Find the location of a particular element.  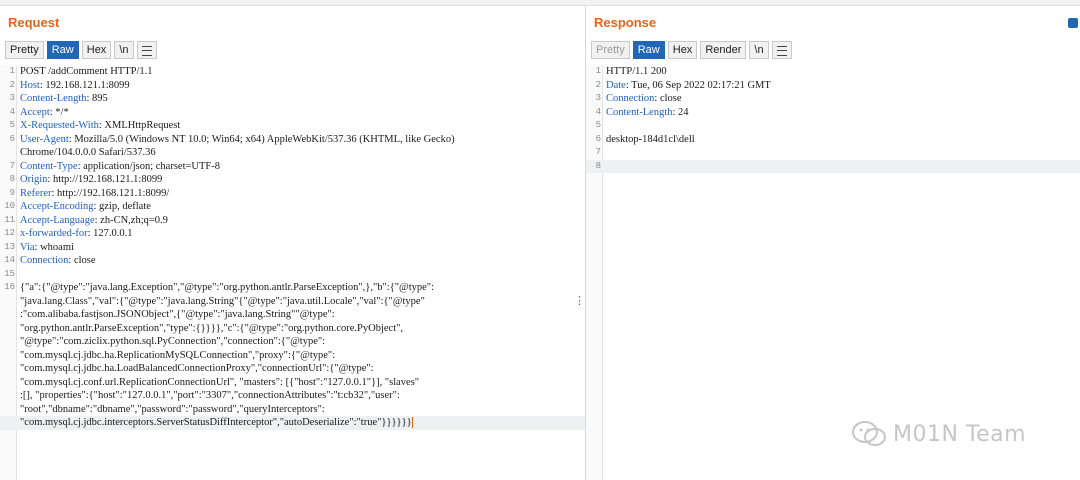

line-segment: Chrome/104.0.0.0 Safari/537.36 is located at coordinates (88, 152).